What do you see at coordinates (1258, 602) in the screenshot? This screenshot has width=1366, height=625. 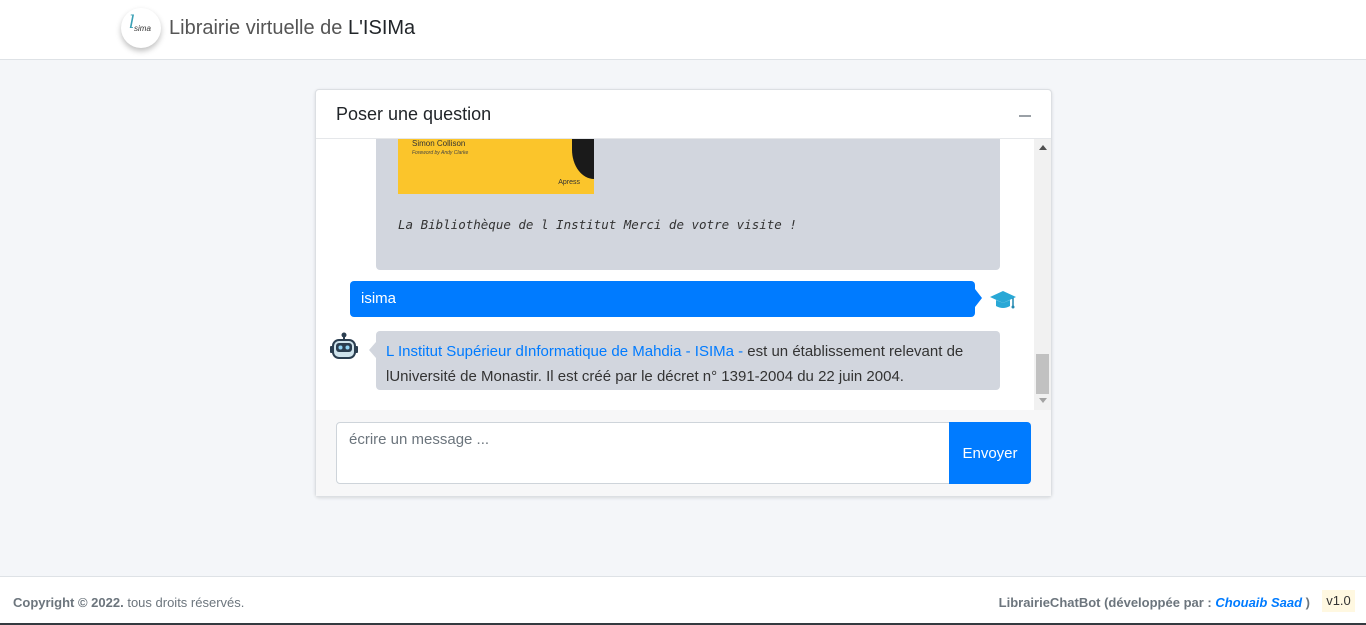 I see `developer-link: Chouaib Saad` at bounding box center [1258, 602].